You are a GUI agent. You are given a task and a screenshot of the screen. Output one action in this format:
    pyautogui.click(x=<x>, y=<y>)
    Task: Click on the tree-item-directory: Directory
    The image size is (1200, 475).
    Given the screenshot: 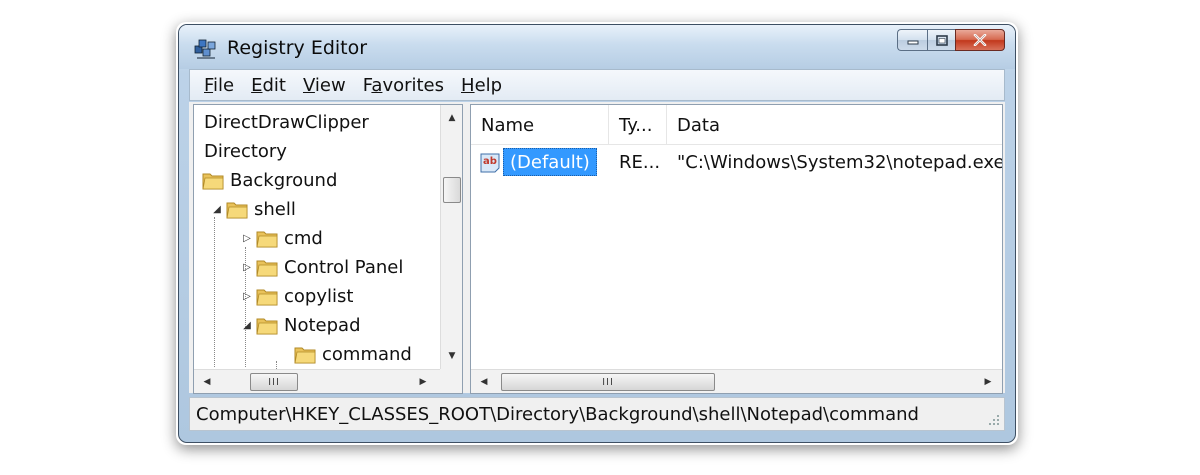 What is the action you would take?
    pyautogui.click(x=245, y=151)
    